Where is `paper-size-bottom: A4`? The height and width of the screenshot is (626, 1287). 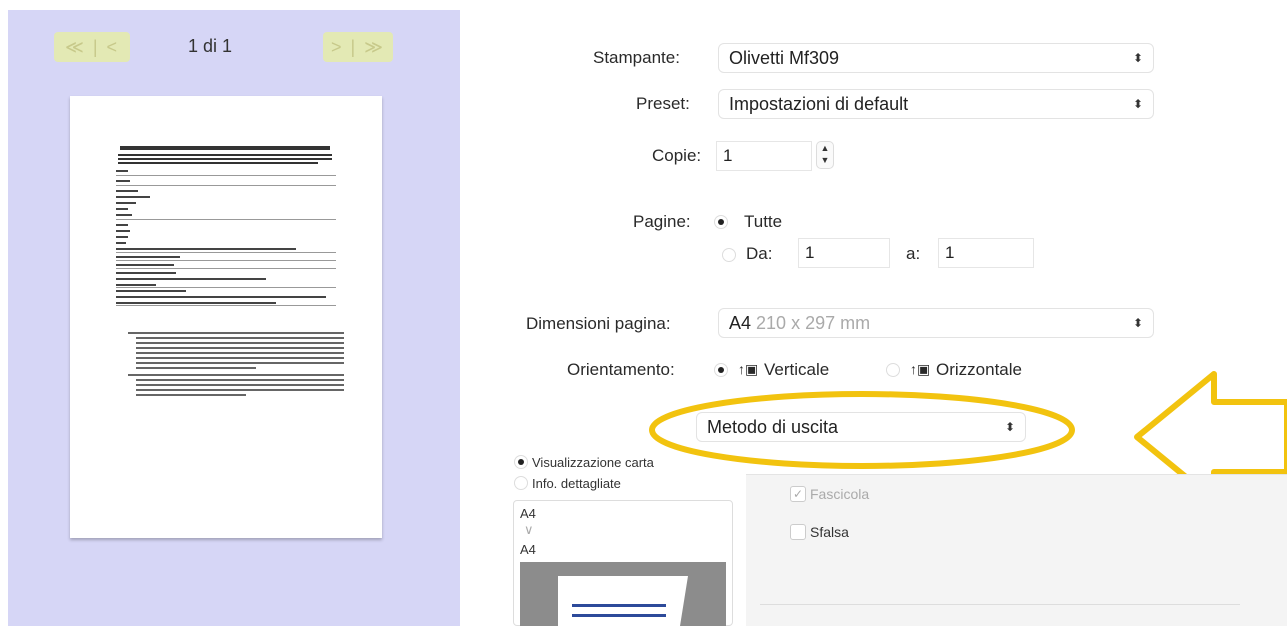
paper-size-bottom: A4 is located at coordinates (528, 549).